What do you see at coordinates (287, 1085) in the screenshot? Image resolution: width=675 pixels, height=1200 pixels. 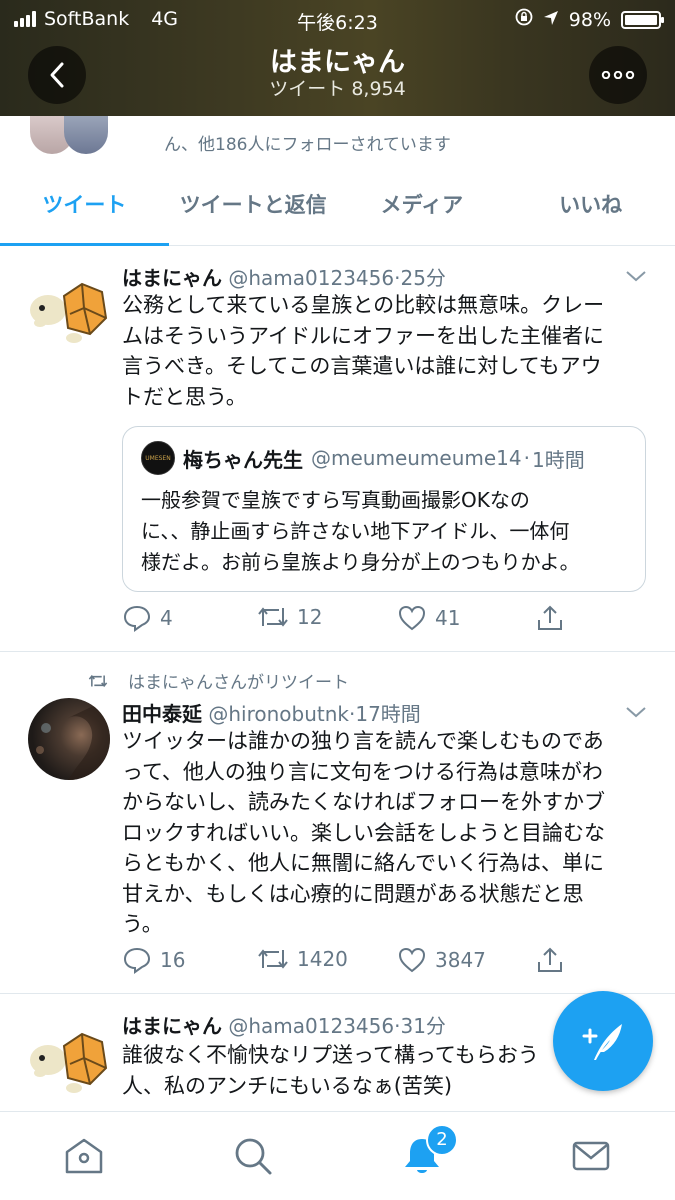 I see `tweet-text-line: 人、私のアンチにもいるなぁ(苦笑)` at bounding box center [287, 1085].